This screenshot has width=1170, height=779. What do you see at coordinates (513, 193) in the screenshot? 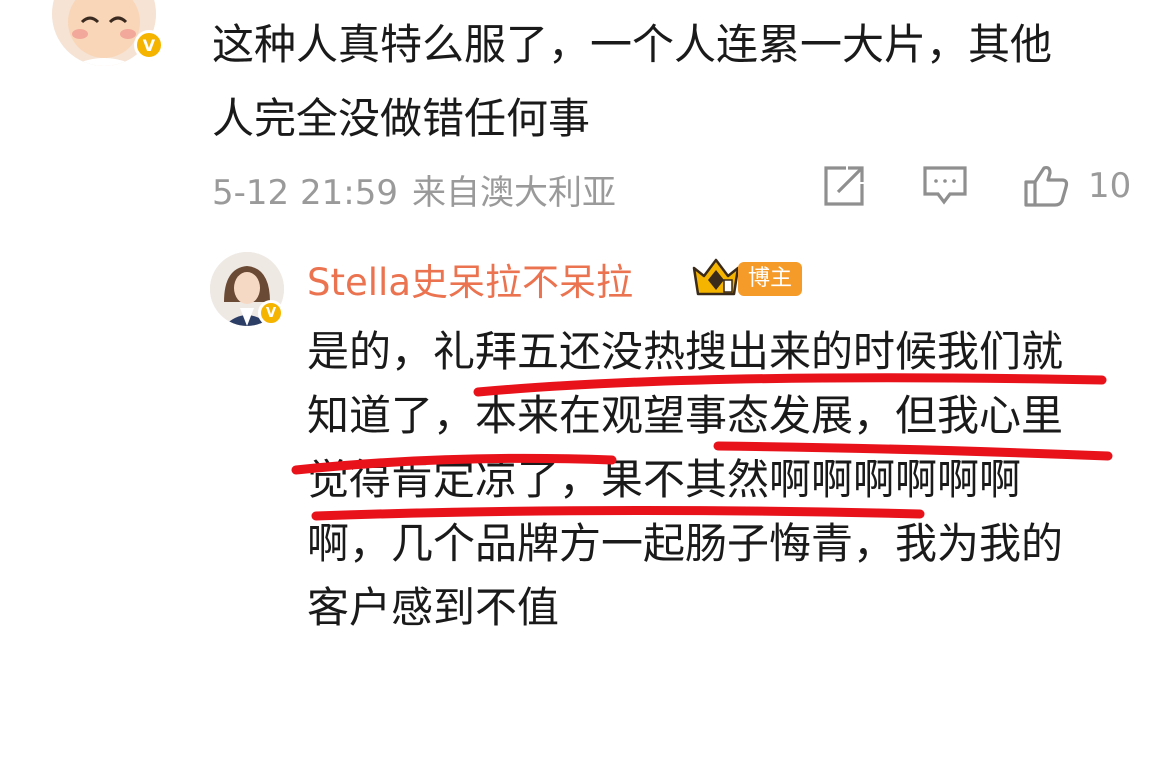
I see `comment-source: 来自澳大利亚` at bounding box center [513, 193].